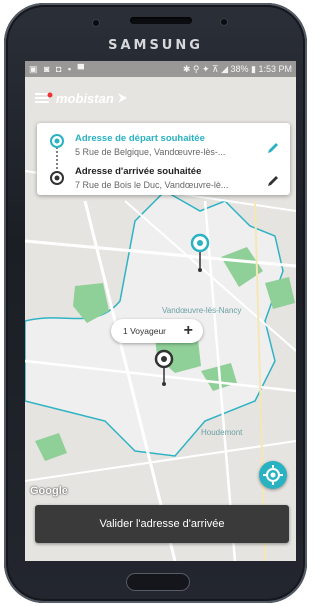 The width and height of the screenshot is (320, 606). What do you see at coordinates (273, 148) in the screenshot?
I see `edit-departure-pencil-icon` at bounding box center [273, 148].